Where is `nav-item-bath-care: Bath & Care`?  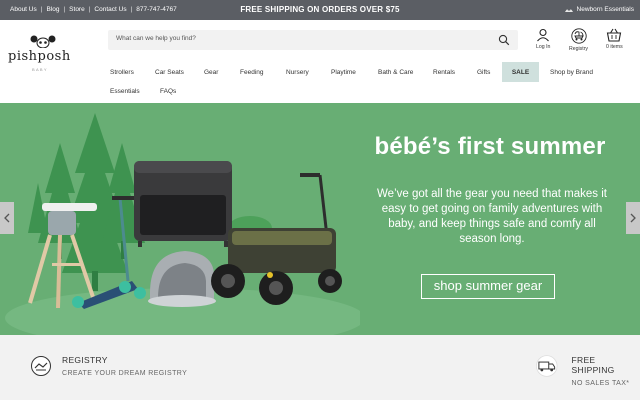 nav-item-bath-care: Bath & Care is located at coordinates (395, 72).